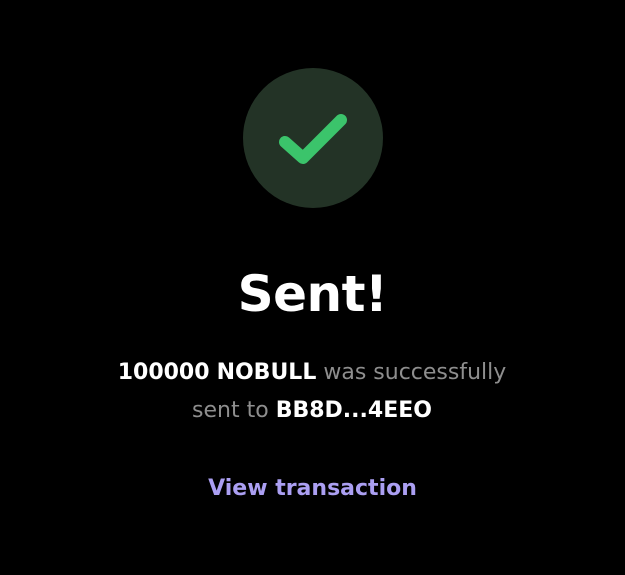  I want to click on view-transaction-link: View transaction, so click(312, 488).